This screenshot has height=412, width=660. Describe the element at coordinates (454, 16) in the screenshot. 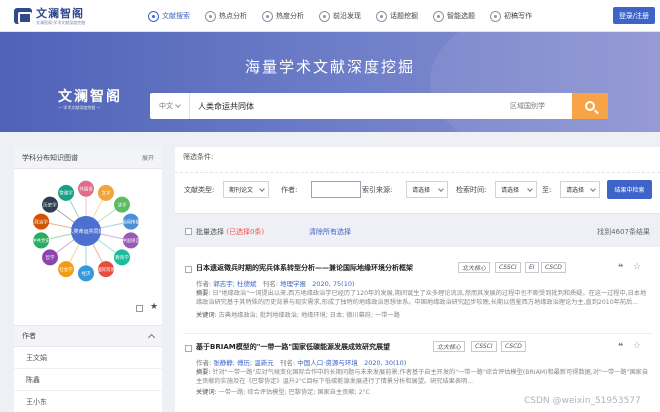

I see `nav-item-smart-topic-selection: 智能选题` at that location.